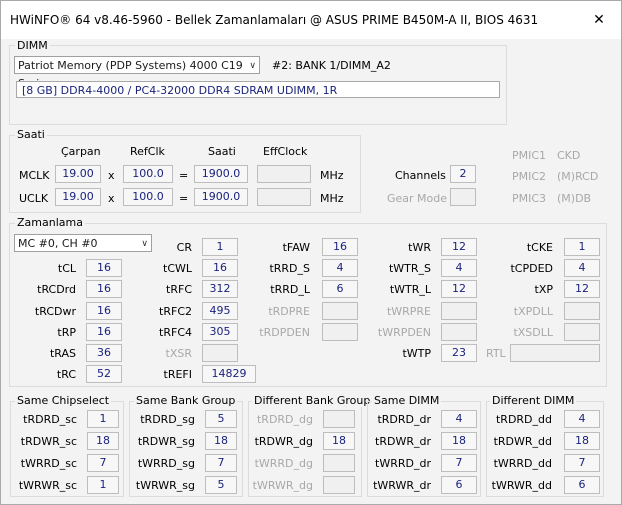  What do you see at coordinates (104, 268) in the screenshot?
I see `tcl-field: 16` at bounding box center [104, 268].